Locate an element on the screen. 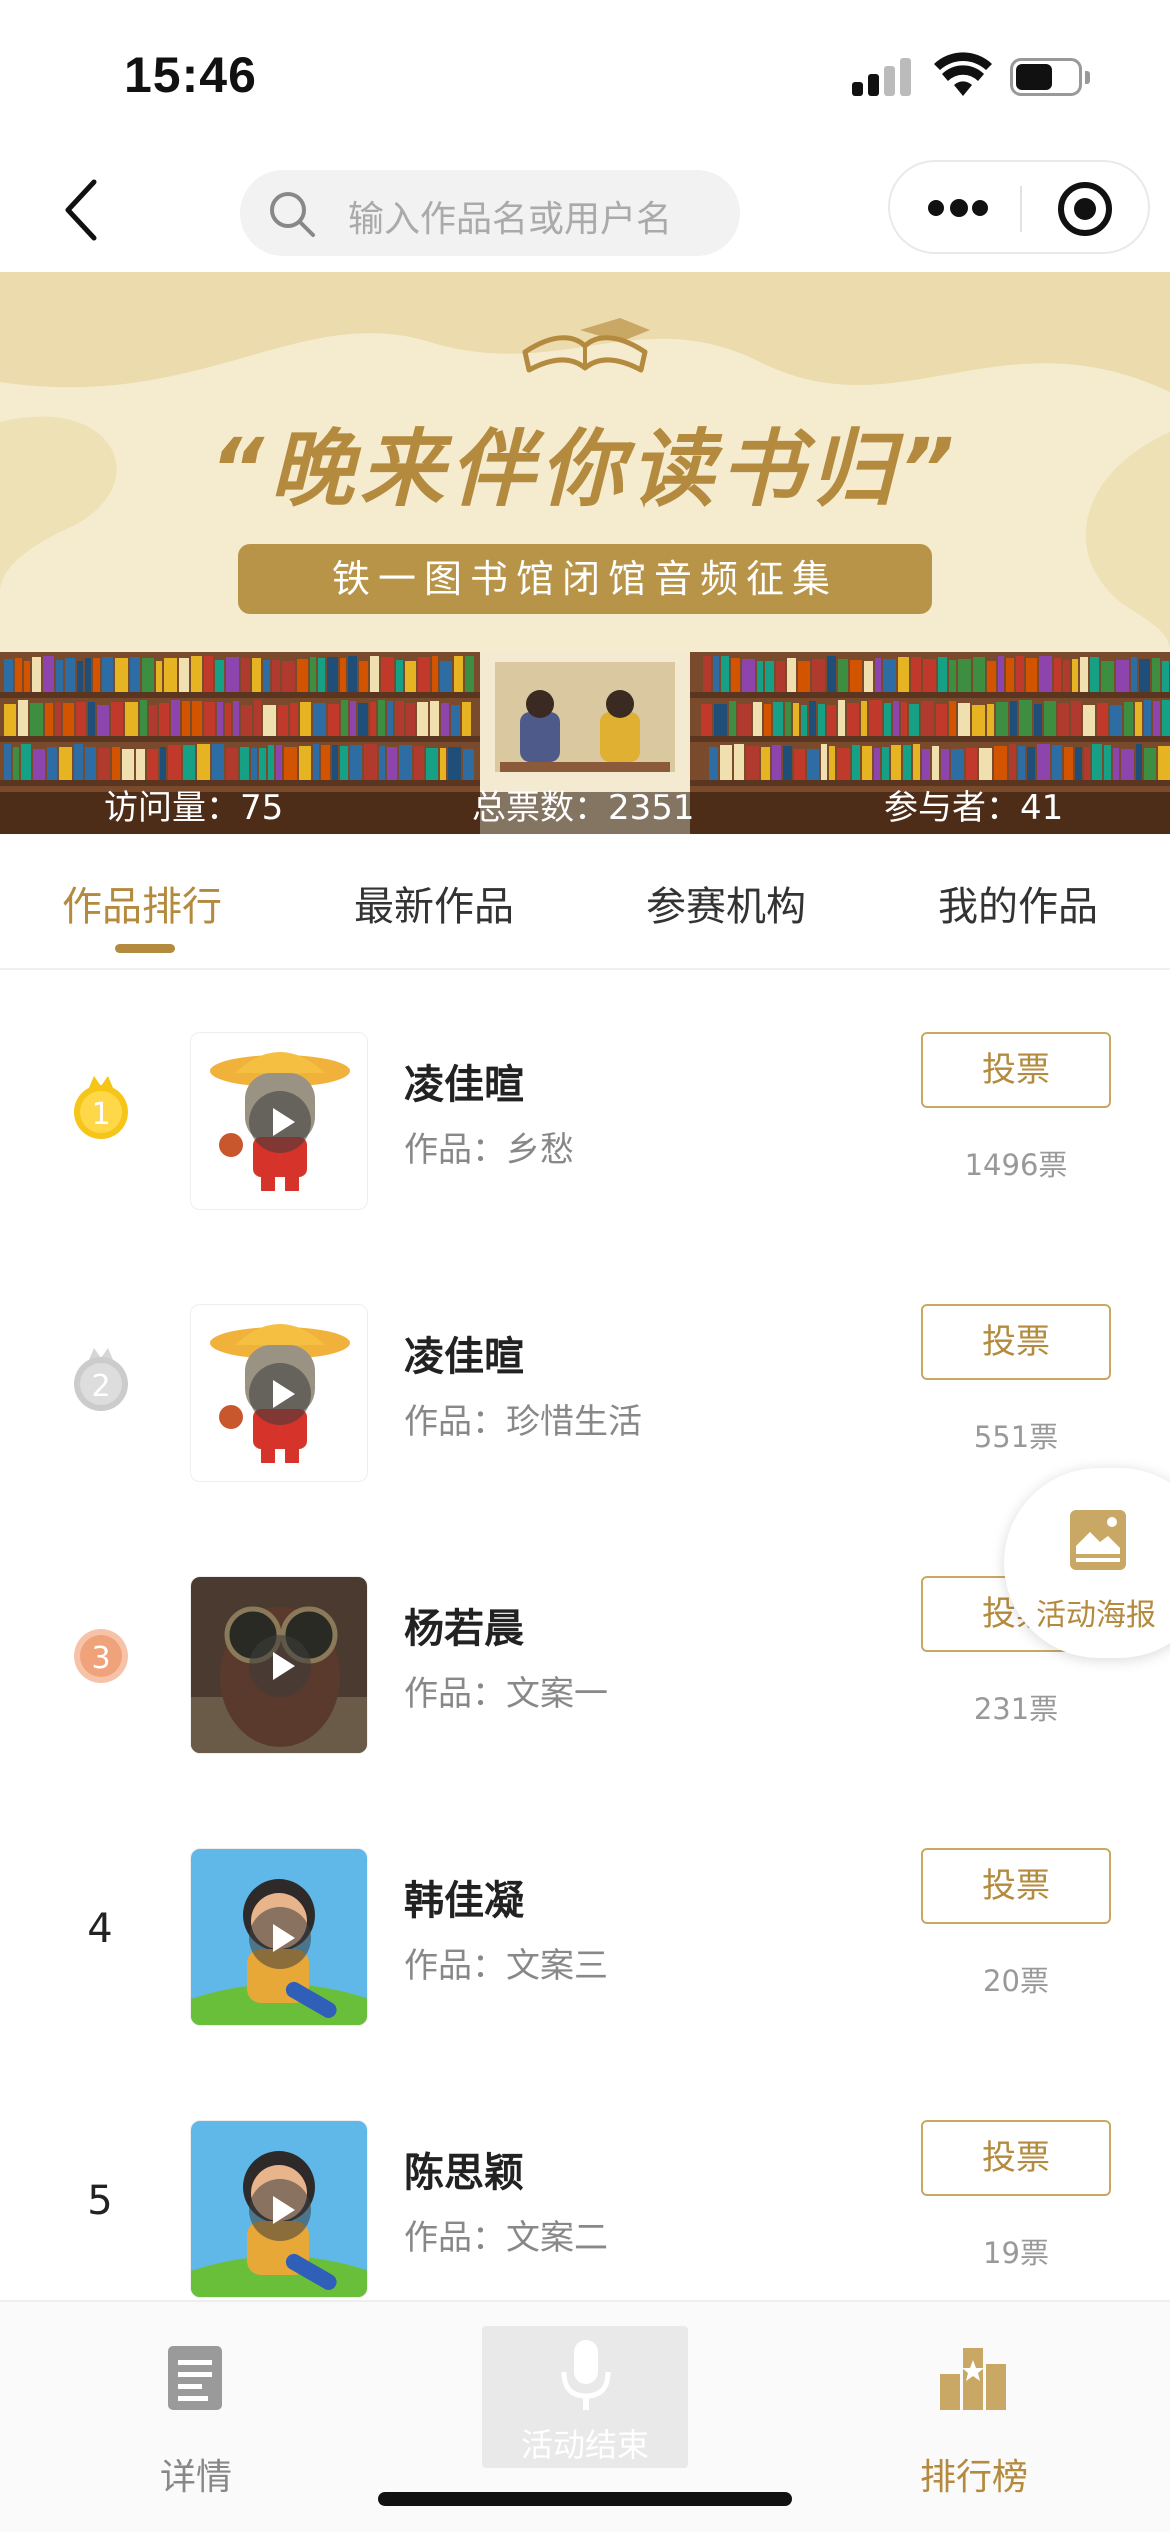 The height and width of the screenshot is (2532, 1170). work-title: 作品：珍惜生活 is located at coordinates (523, 1422).